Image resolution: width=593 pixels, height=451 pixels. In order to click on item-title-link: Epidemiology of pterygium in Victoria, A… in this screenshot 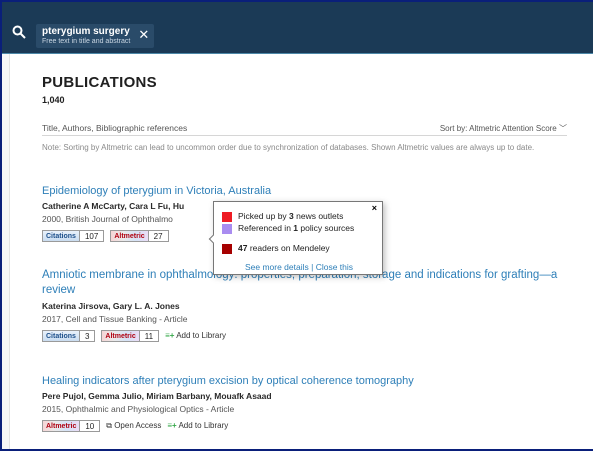, I will do `click(312, 191)`.